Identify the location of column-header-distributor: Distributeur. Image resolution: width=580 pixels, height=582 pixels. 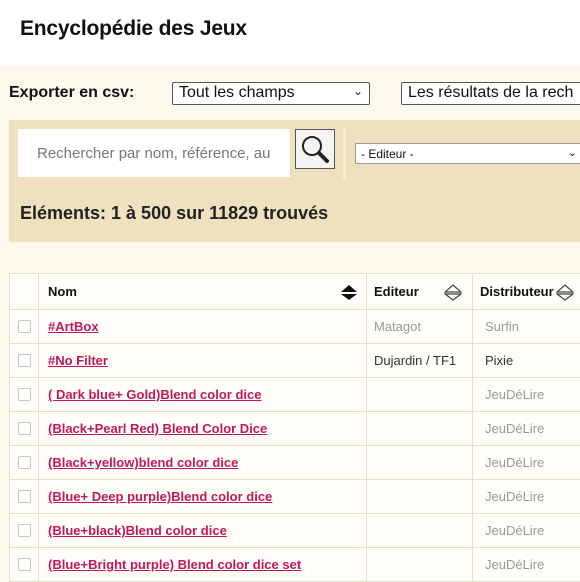
(526, 292).